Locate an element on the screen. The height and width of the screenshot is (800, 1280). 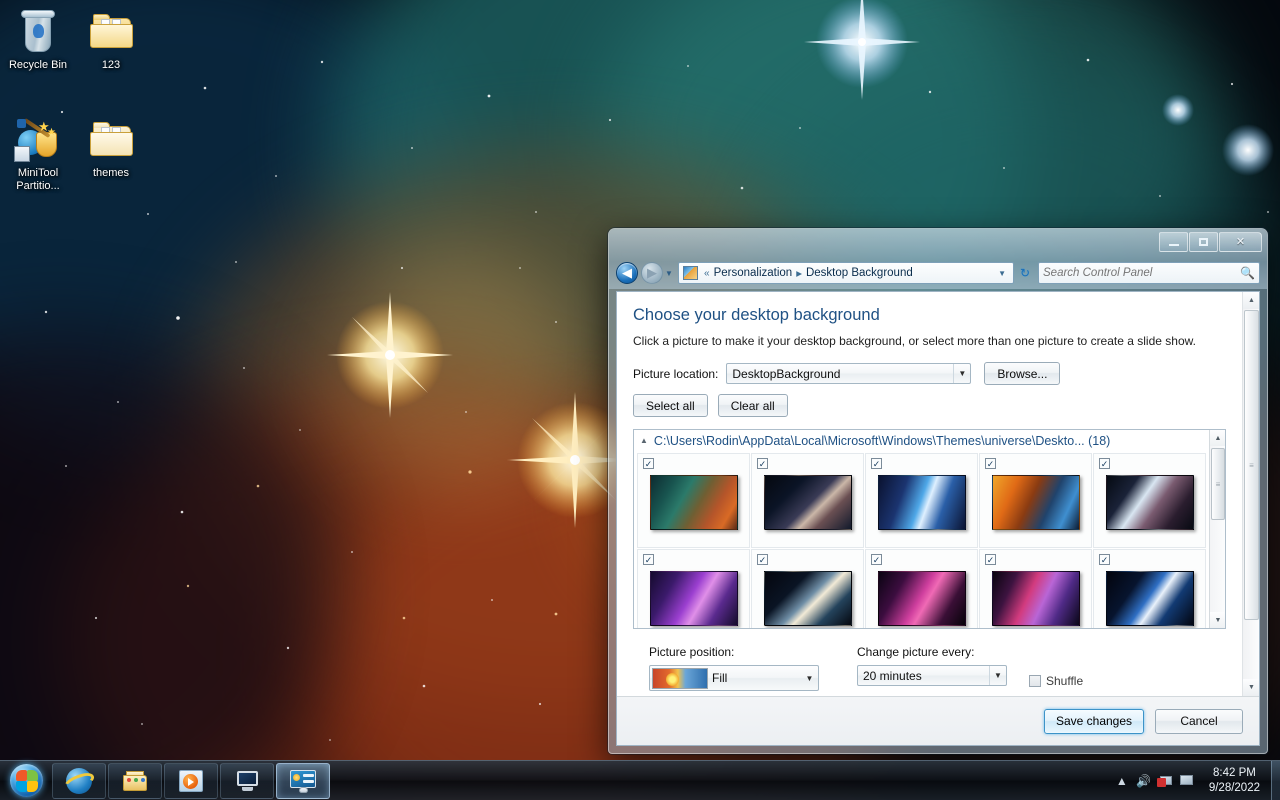
gallery-scrollbar: ▲ ≡ ▼ is located at coordinates (1217, 529).